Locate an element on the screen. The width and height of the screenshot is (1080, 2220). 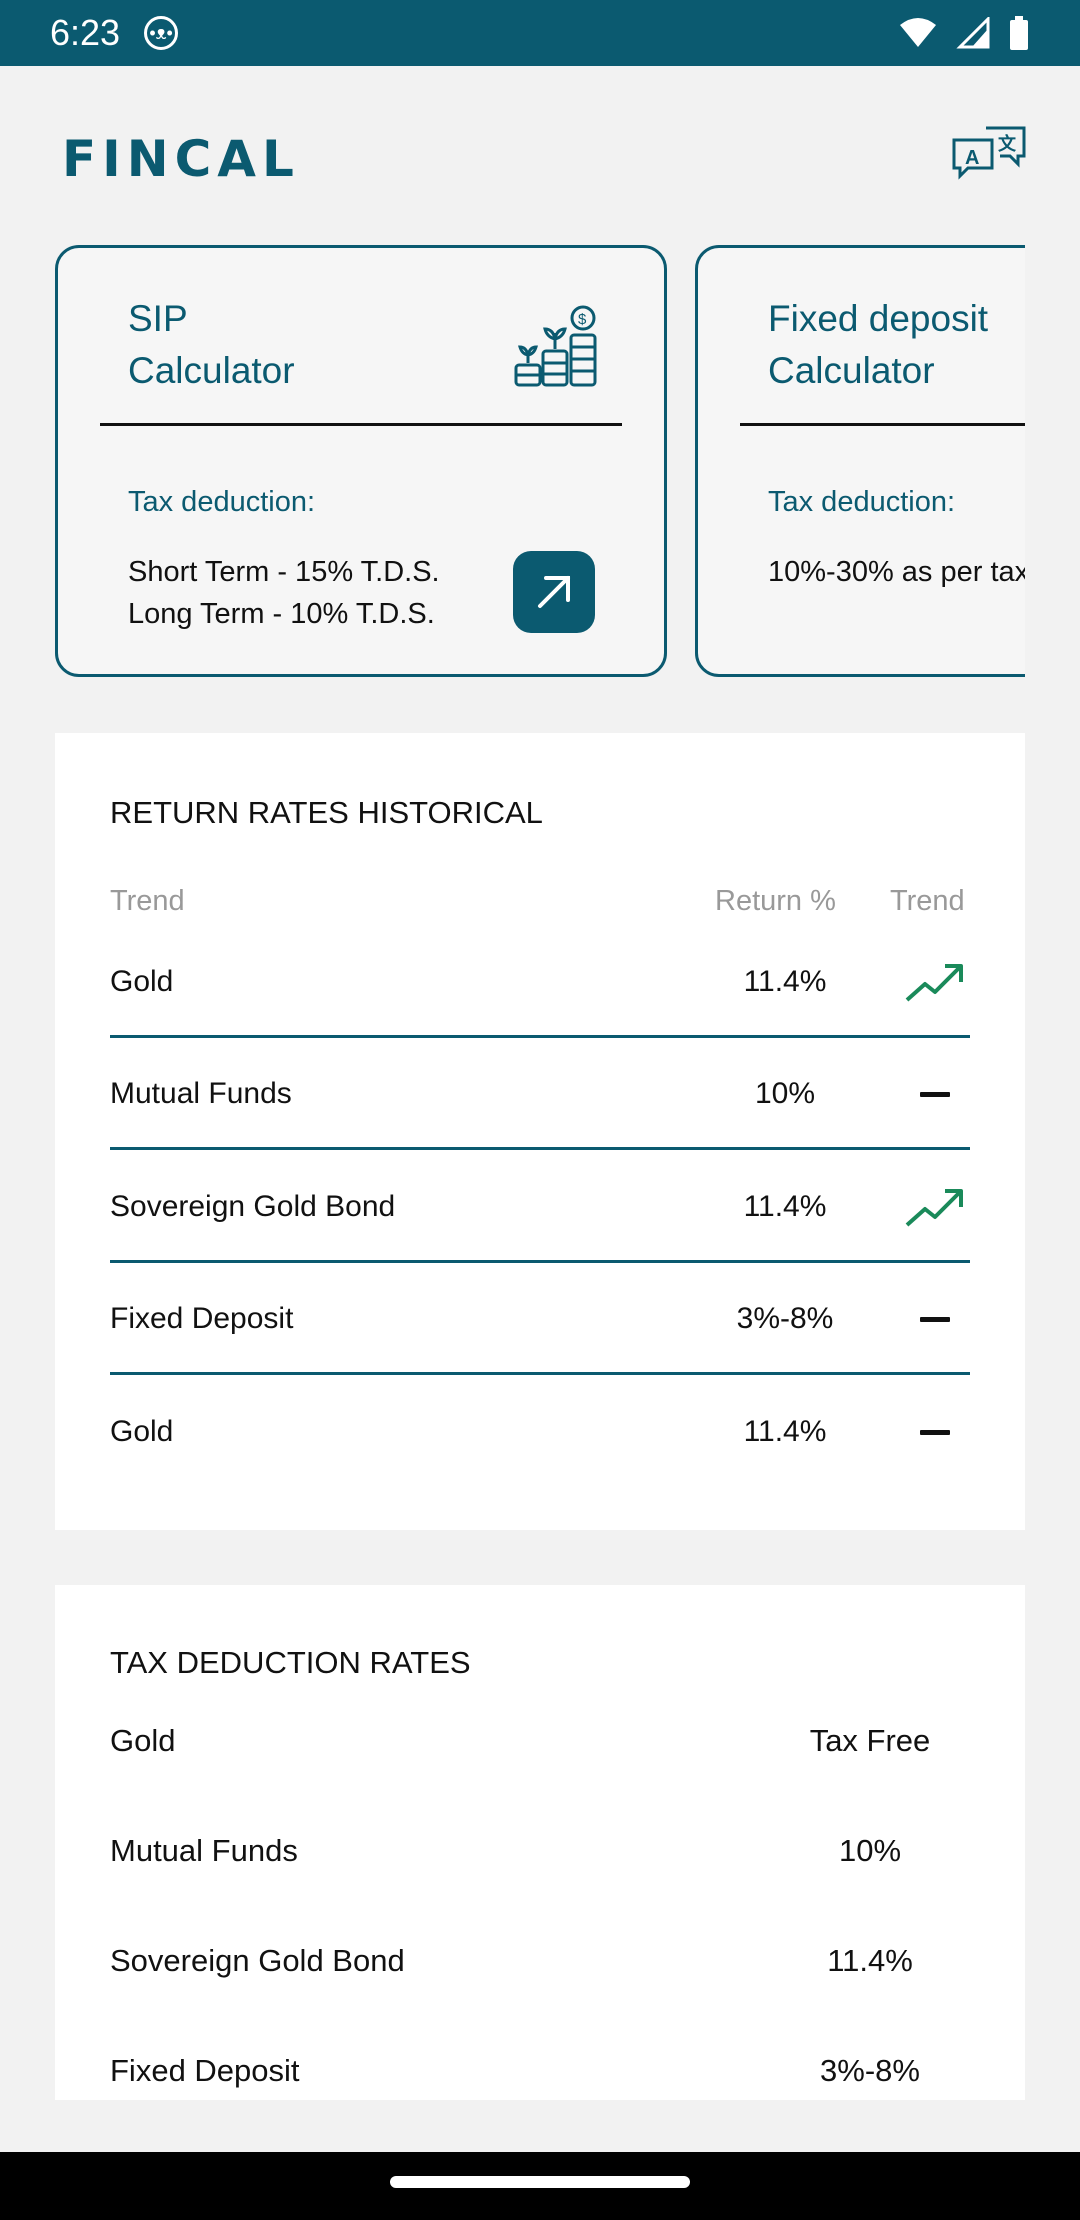
open-sip-calculator-button is located at coordinates (554, 592).